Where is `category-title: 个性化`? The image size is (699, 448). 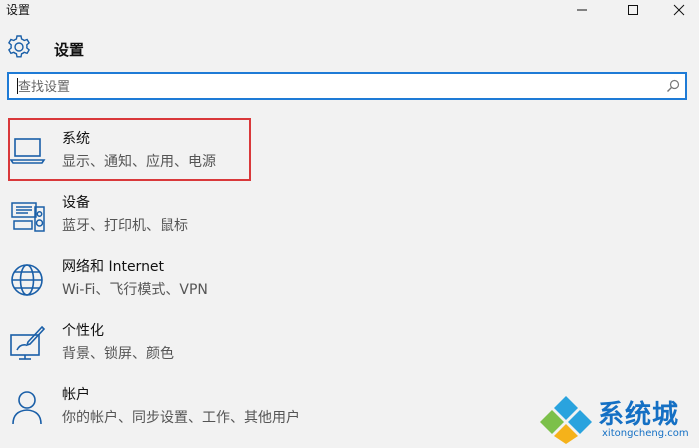 category-title: 个性化 is located at coordinates (83, 331).